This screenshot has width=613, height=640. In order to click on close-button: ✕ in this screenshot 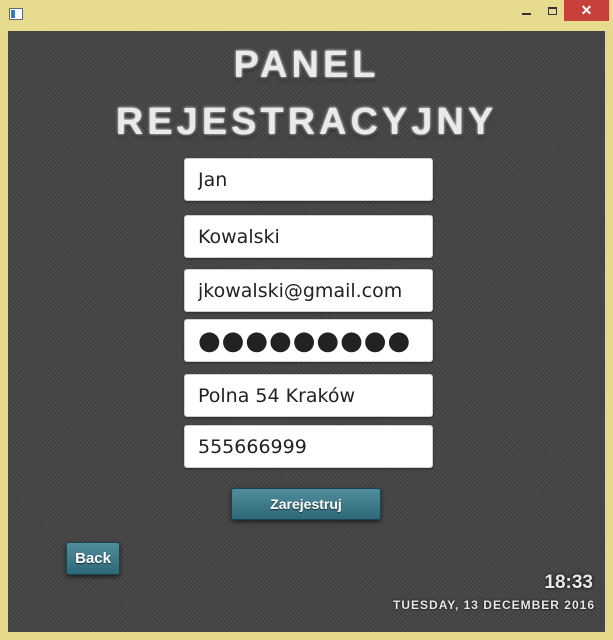, I will do `click(586, 10)`.